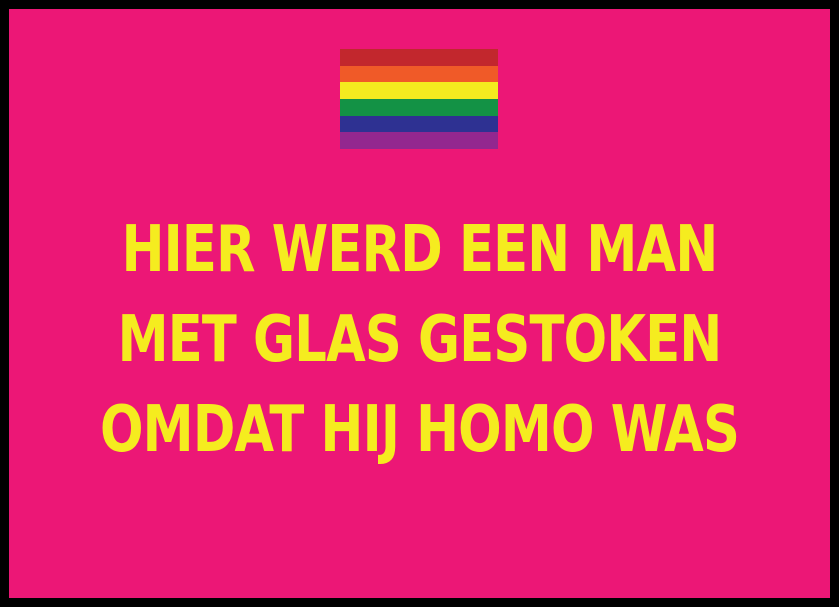 Image resolution: width=839 pixels, height=607 pixels. Describe the element at coordinates (420, 250) in the screenshot. I see `message-line-1: HIER WERD EEN MAN` at that location.